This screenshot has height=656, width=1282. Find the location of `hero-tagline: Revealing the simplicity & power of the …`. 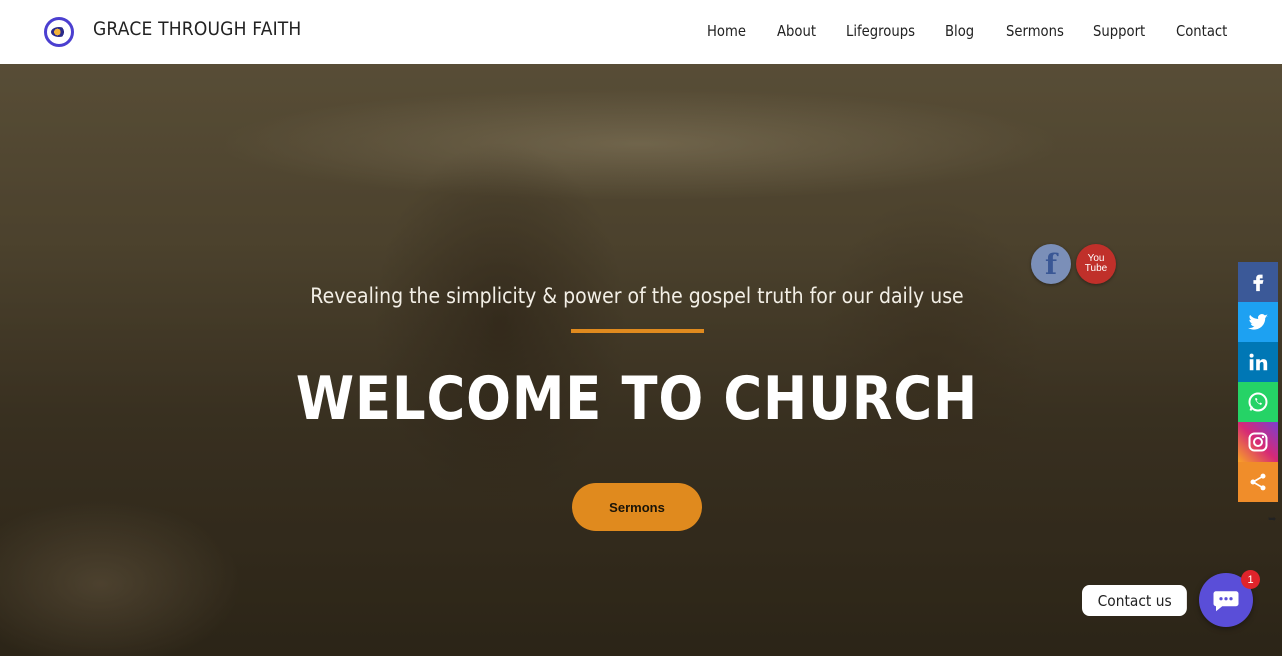

hero-tagline: Revealing the simplicity & power of the … is located at coordinates (637, 296).